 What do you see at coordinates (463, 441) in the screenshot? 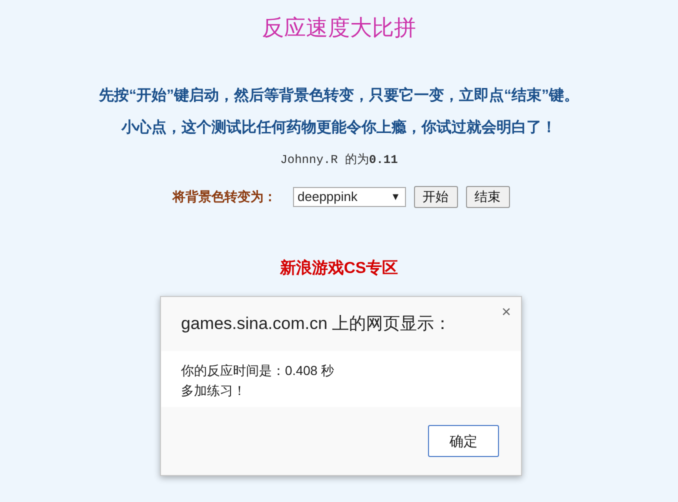
I see `ok-button: 确定` at bounding box center [463, 441].